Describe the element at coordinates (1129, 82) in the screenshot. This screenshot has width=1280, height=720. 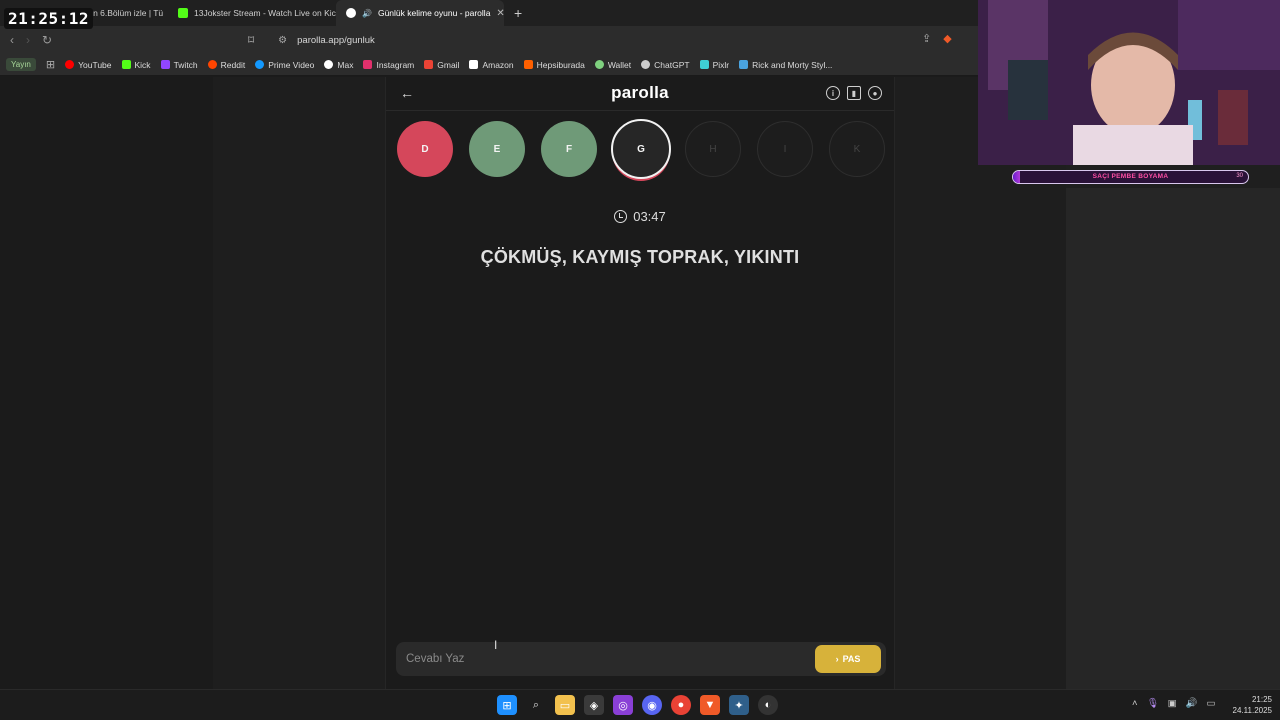
I see `webcam-feed` at that location.